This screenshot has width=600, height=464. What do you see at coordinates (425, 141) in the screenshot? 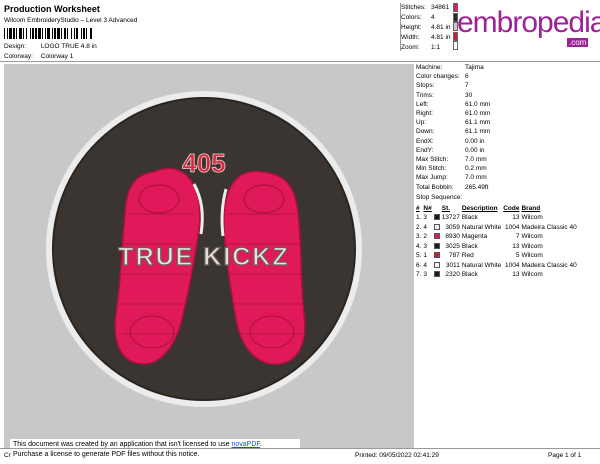
I see `endx-label: EndX:` at bounding box center [425, 141].